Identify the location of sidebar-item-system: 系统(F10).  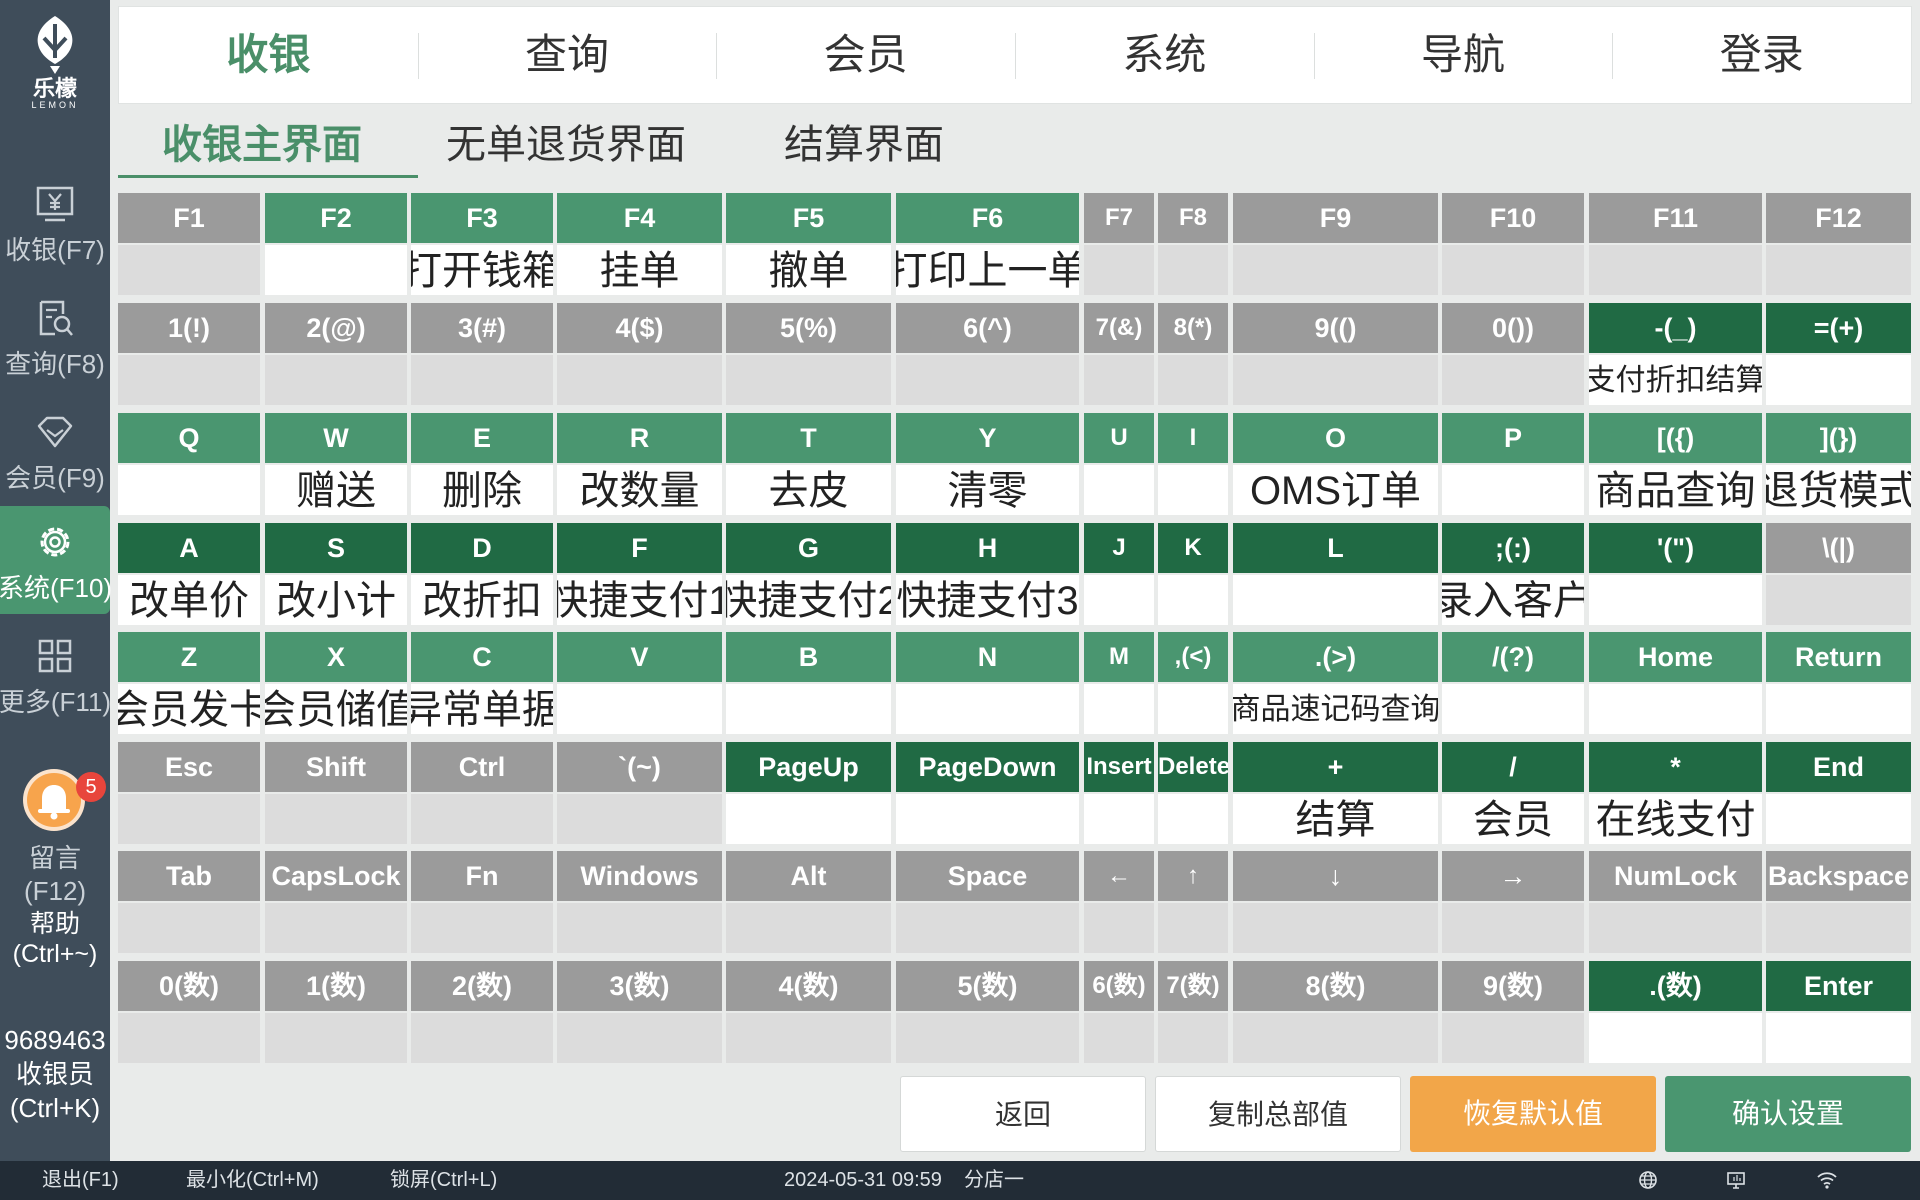
(56, 560).